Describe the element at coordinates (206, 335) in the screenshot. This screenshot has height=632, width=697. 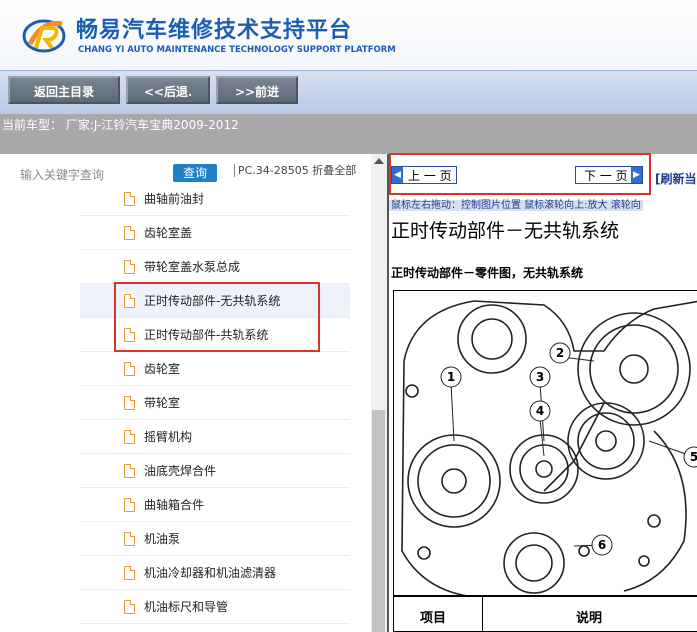
I see `tree-item-label: 正时传动部件-共轨系统` at that location.